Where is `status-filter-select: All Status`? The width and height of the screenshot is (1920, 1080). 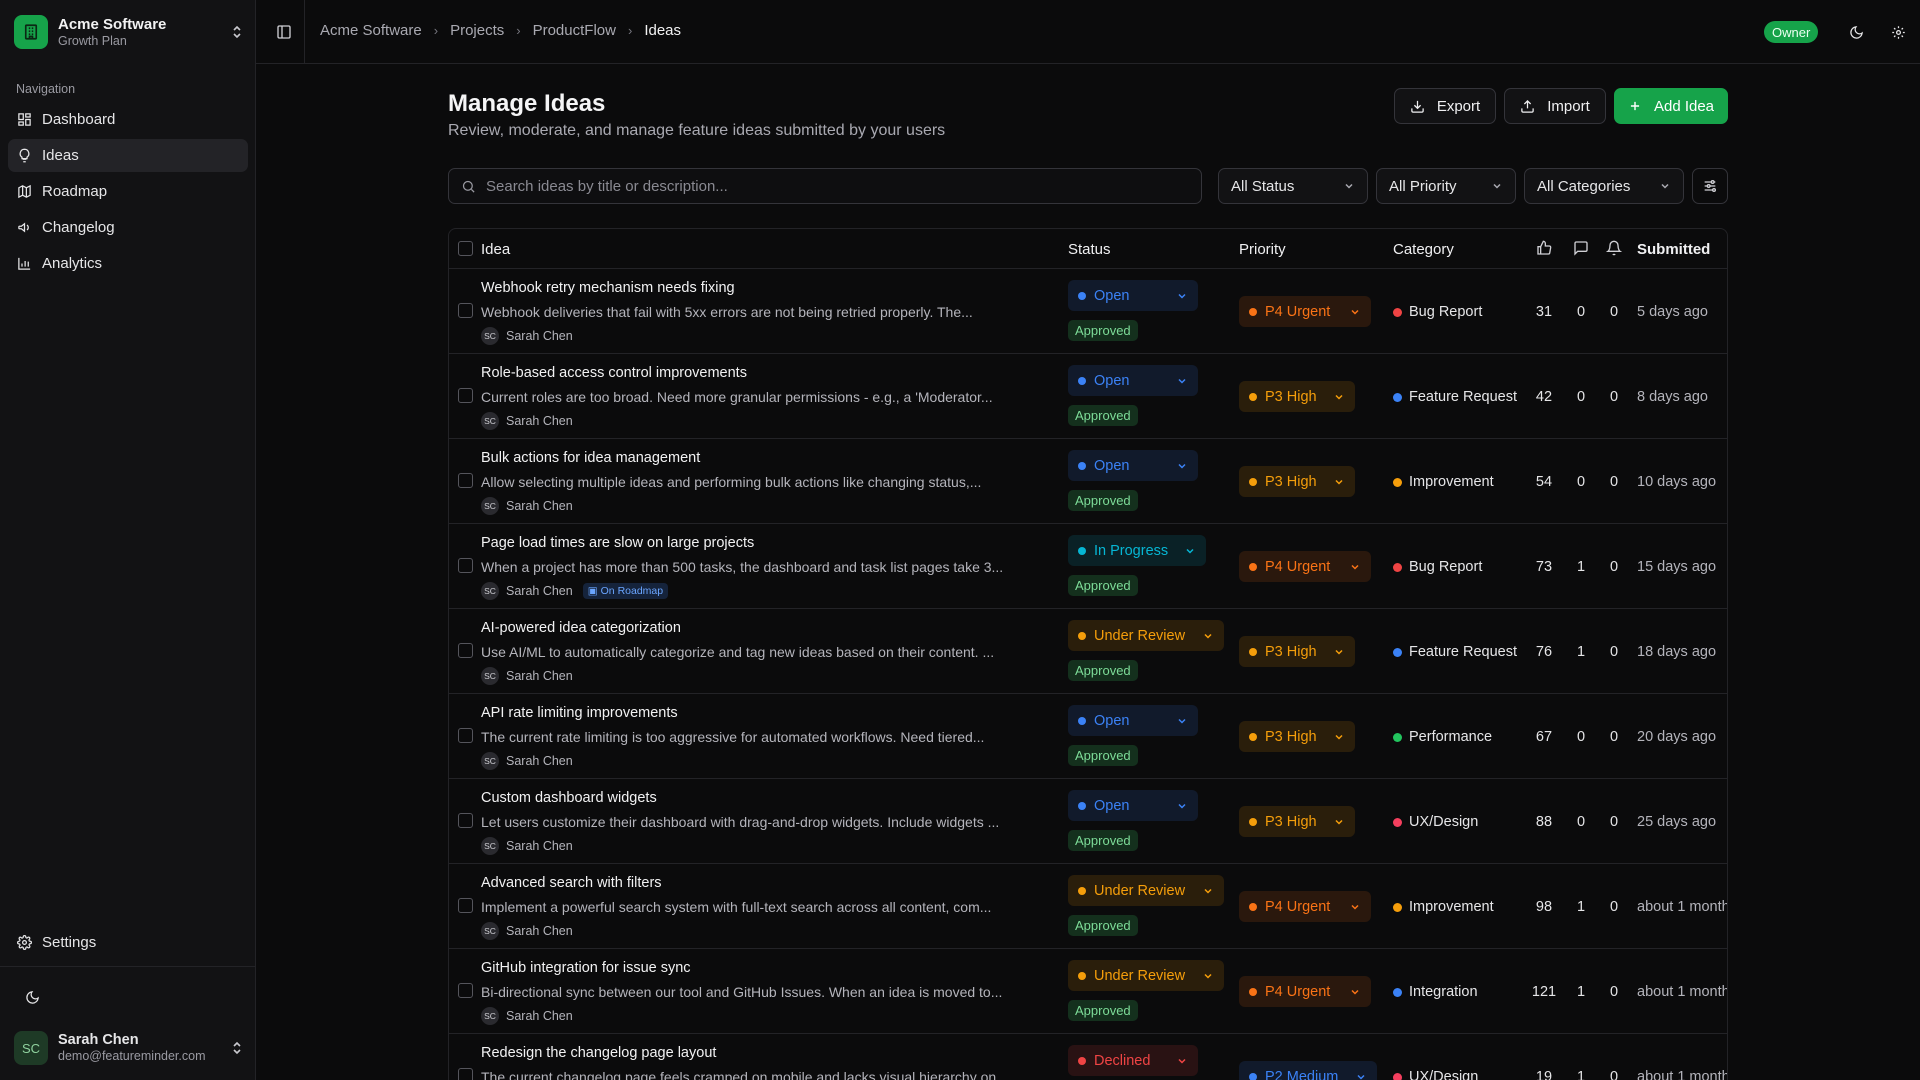
status-filter-select: All Status is located at coordinates (1293, 186).